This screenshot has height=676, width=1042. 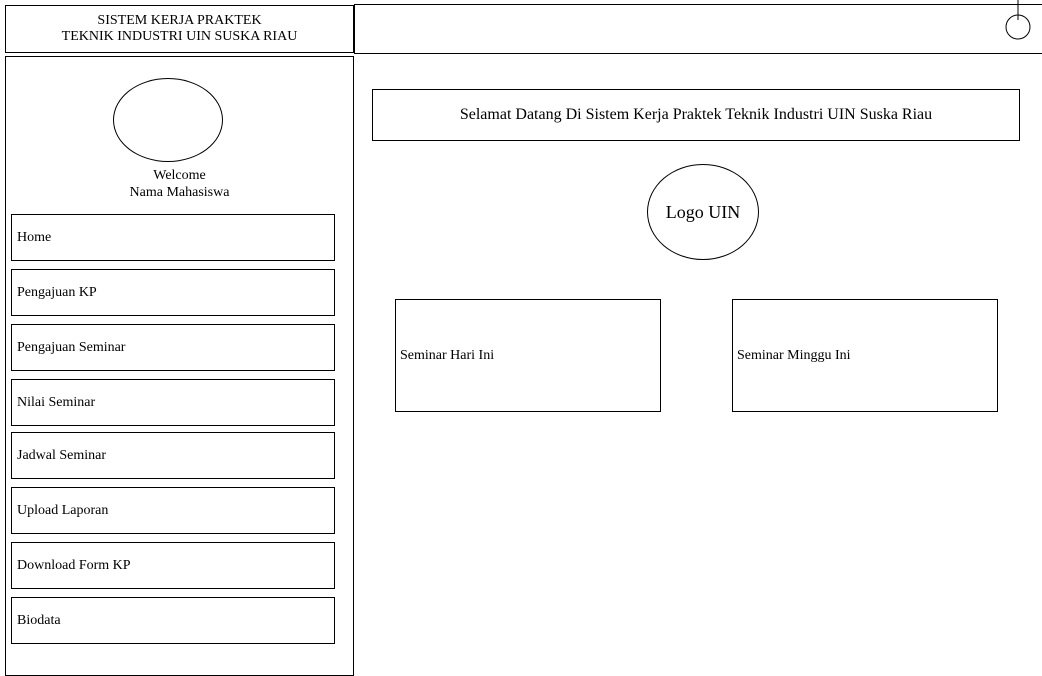 What do you see at coordinates (71, 347) in the screenshot?
I see `sidebar-item-label: Pengajuan Seminar` at bounding box center [71, 347].